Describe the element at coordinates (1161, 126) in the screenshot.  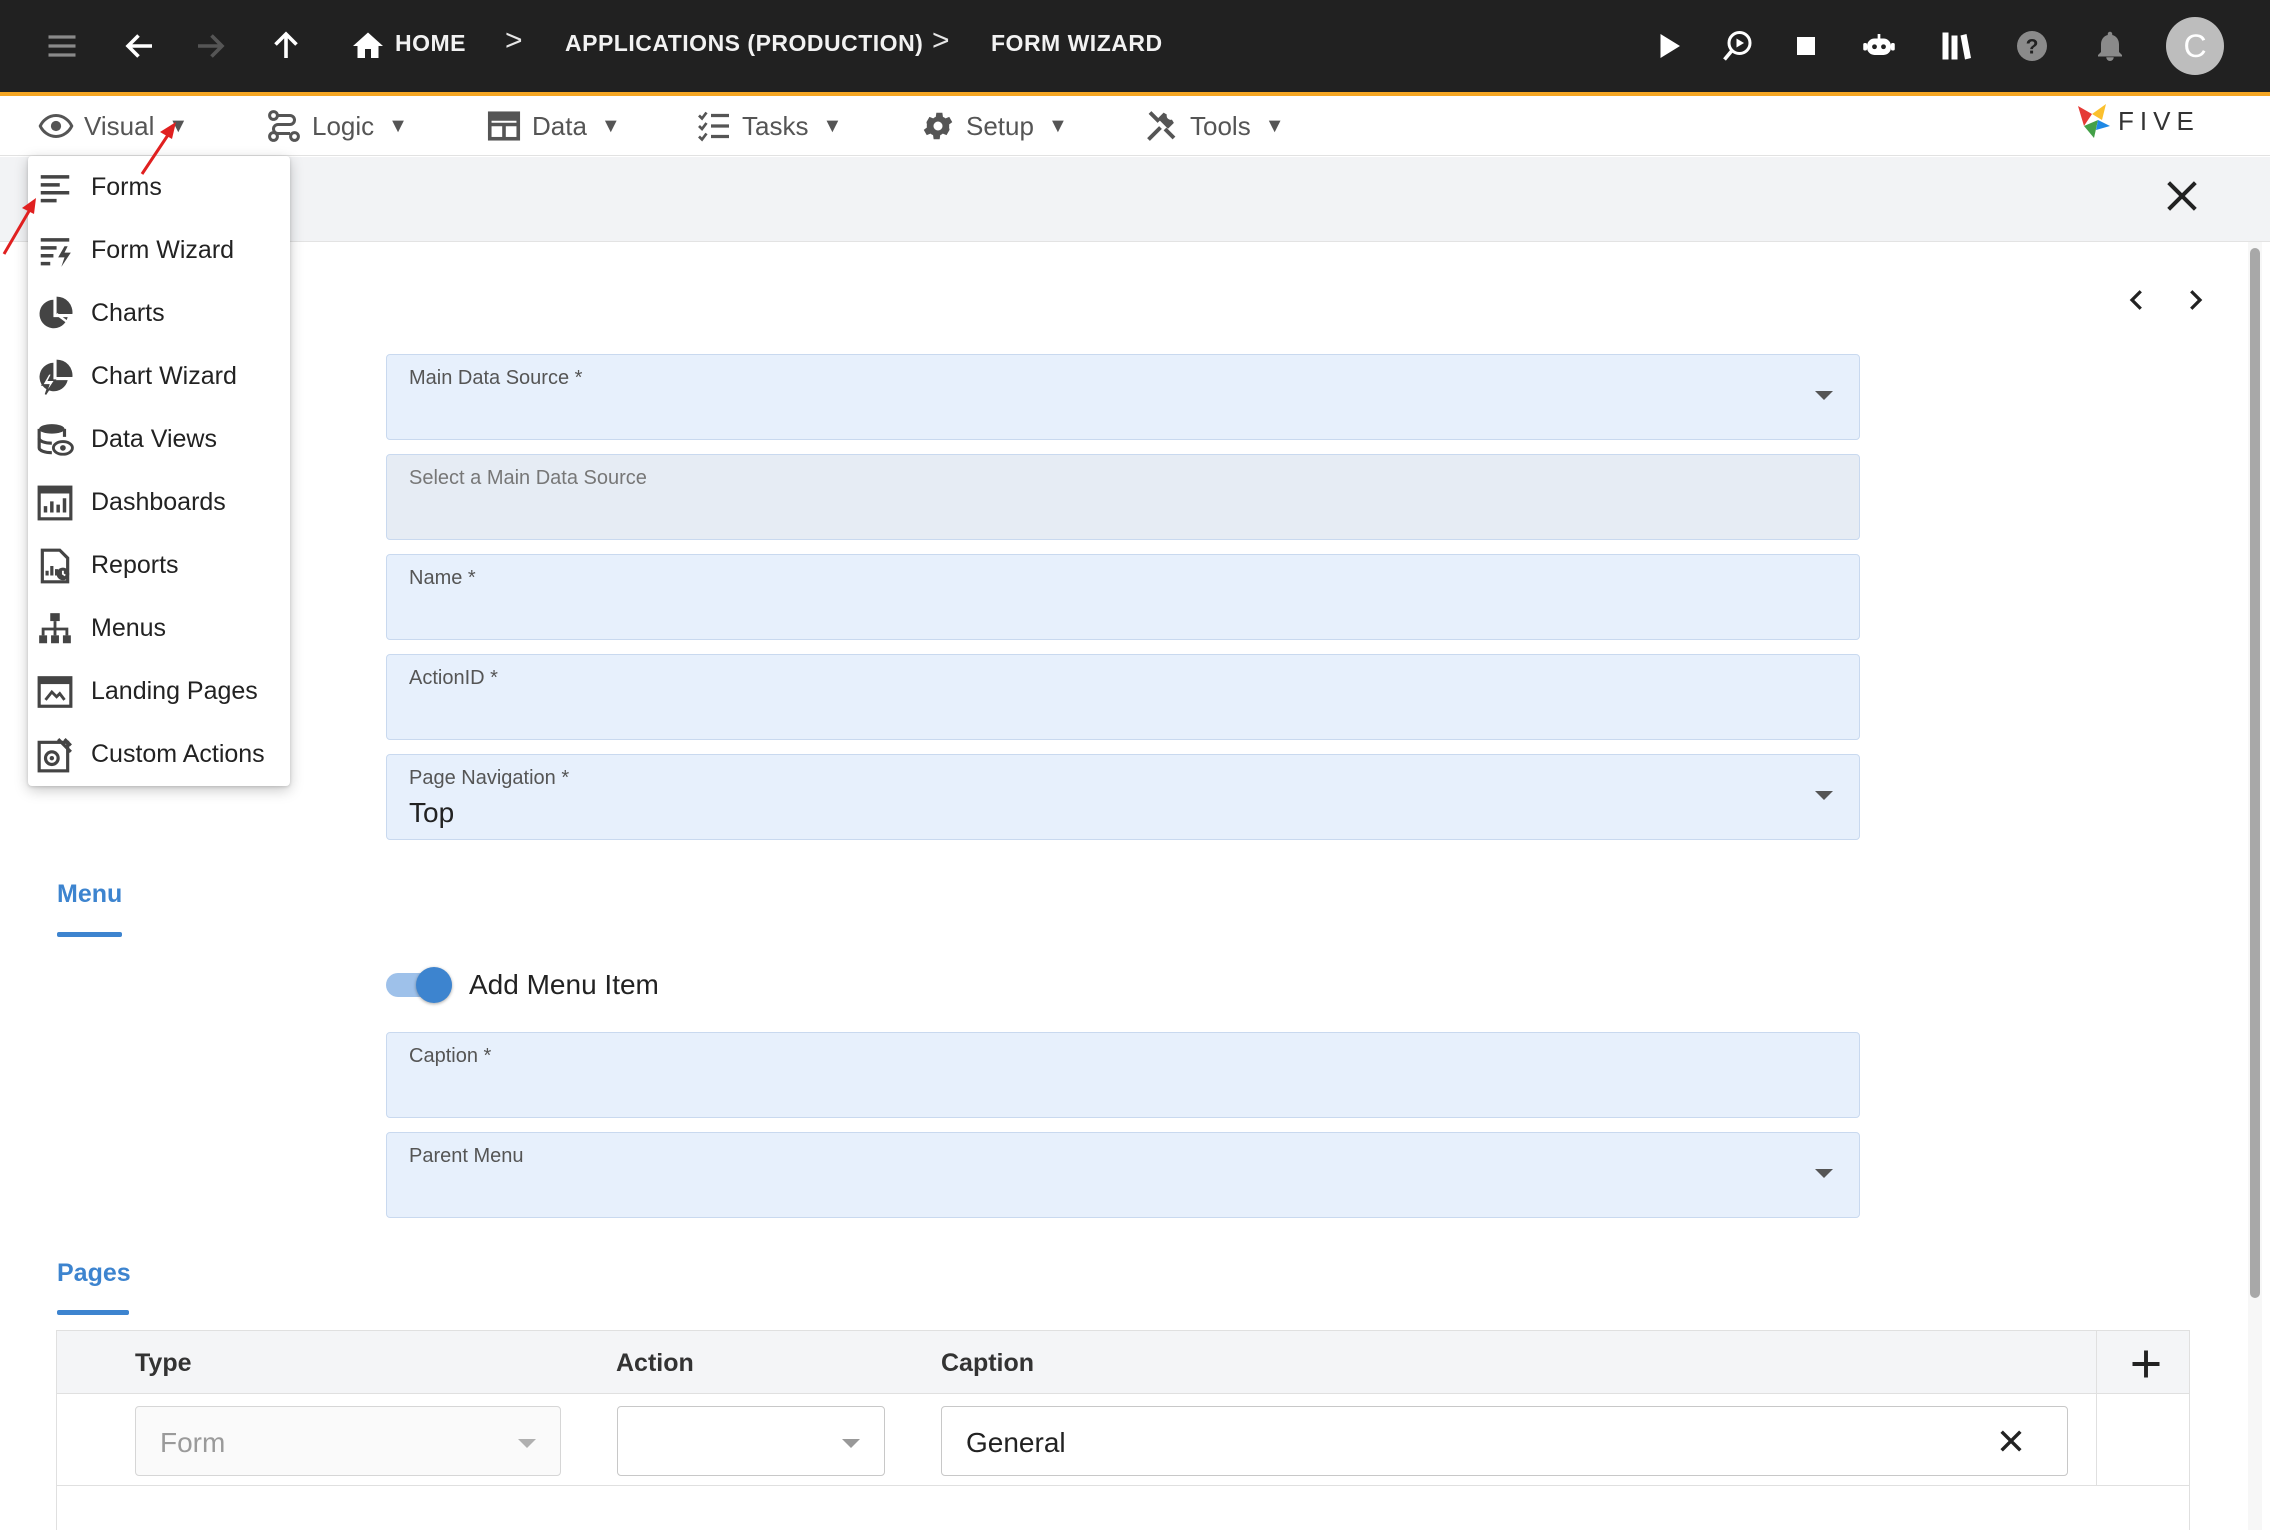
I see `tools-icon` at that location.